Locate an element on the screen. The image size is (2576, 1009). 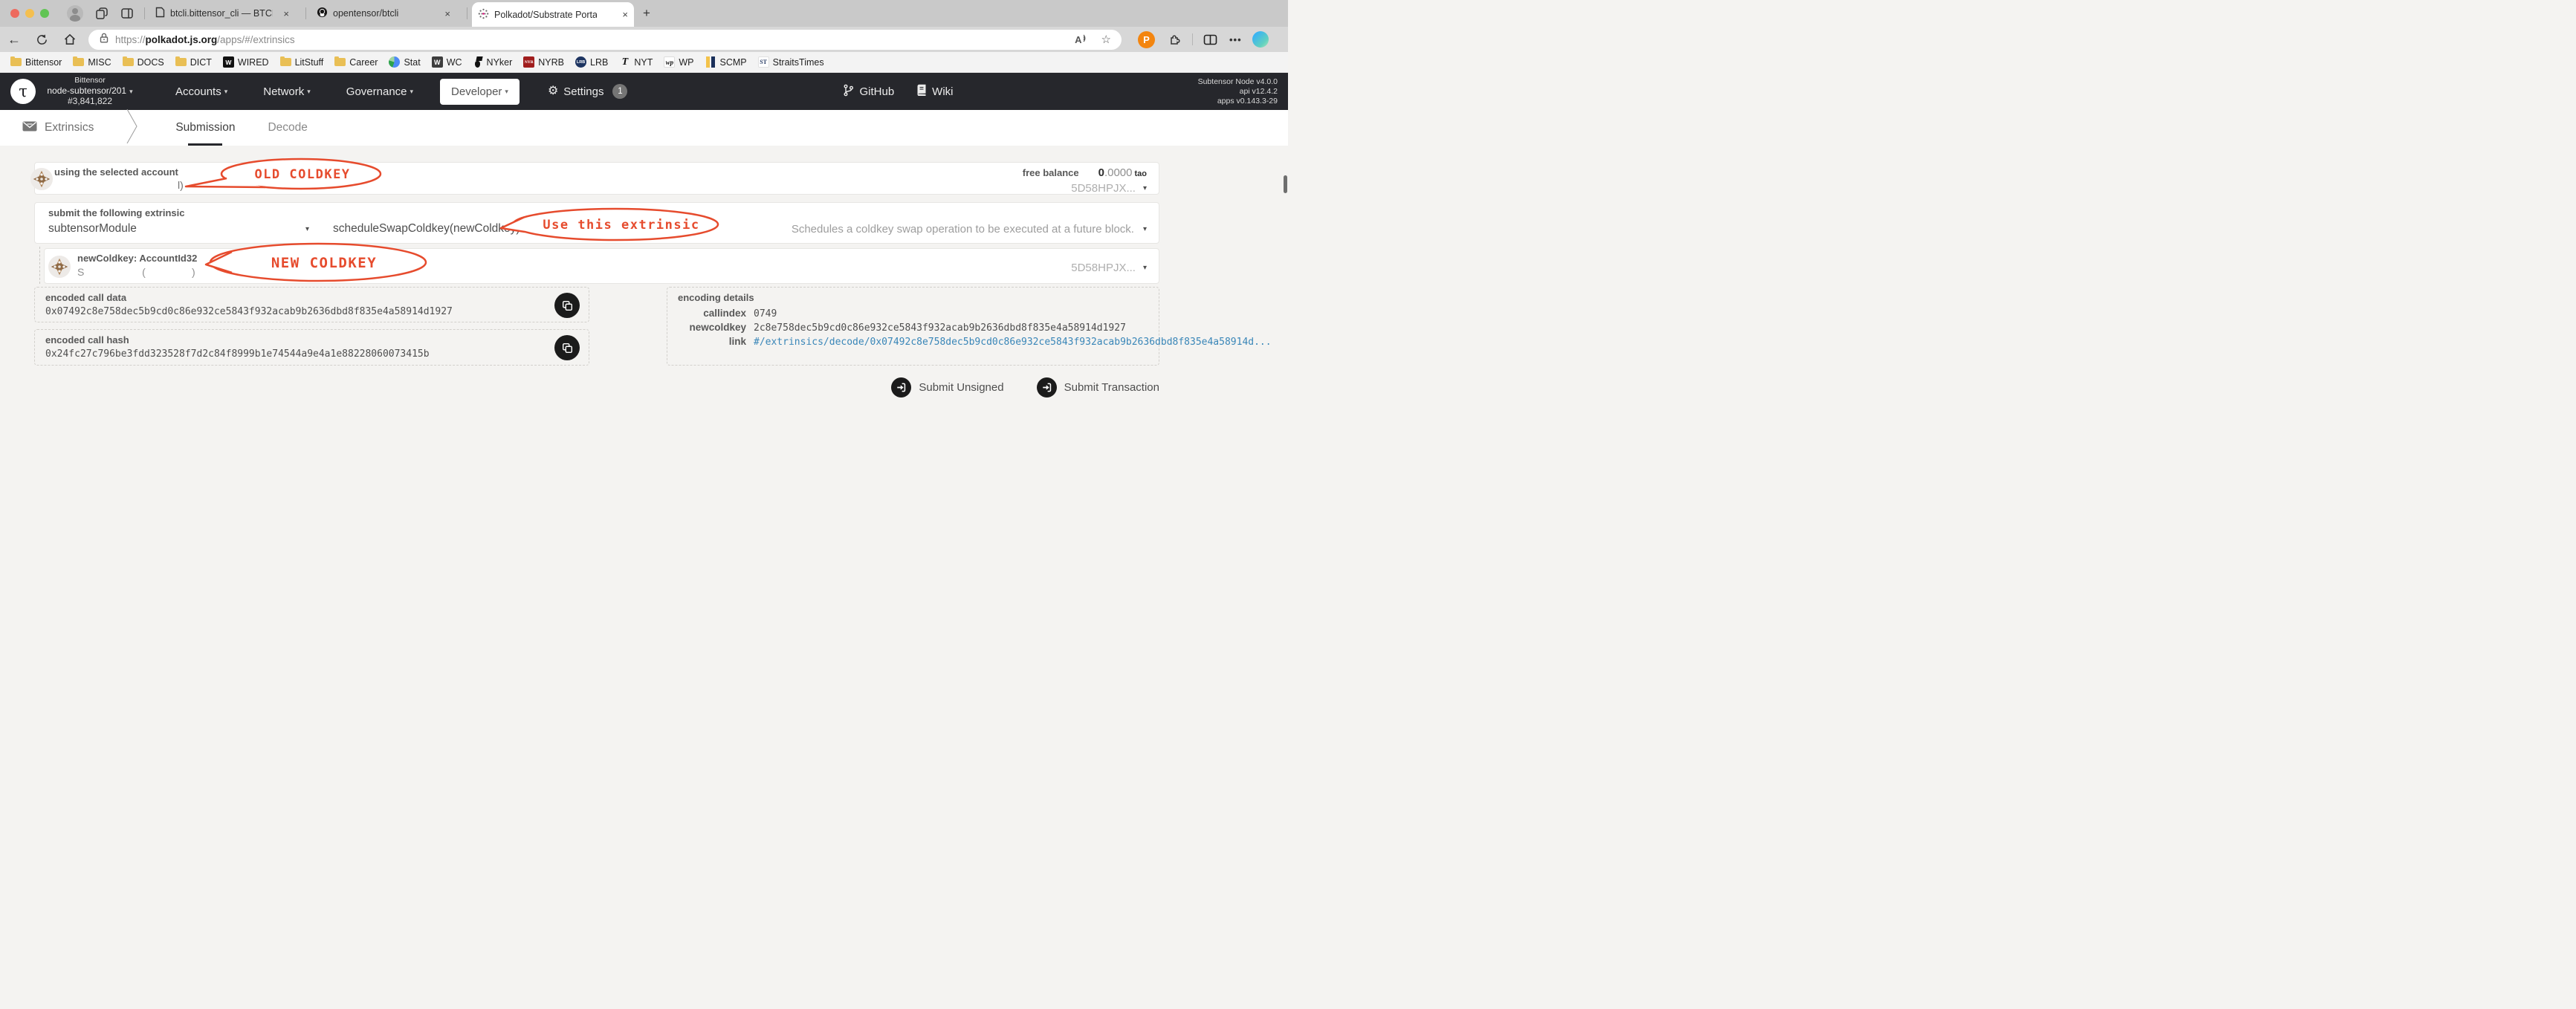
menu-accounts: Accounts ▾ is located at coordinates (201, 91).